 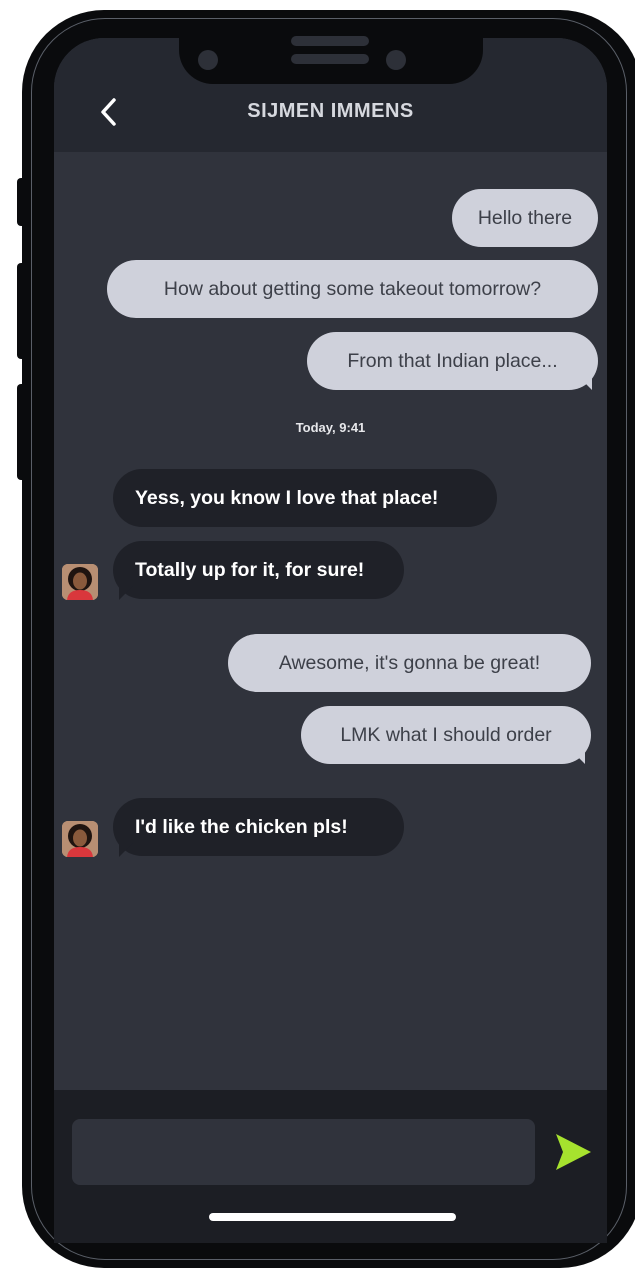 What do you see at coordinates (330, 427) in the screenshot?
I see `message-timestamp: Today, 9:41` at bounding box center [330, 427].